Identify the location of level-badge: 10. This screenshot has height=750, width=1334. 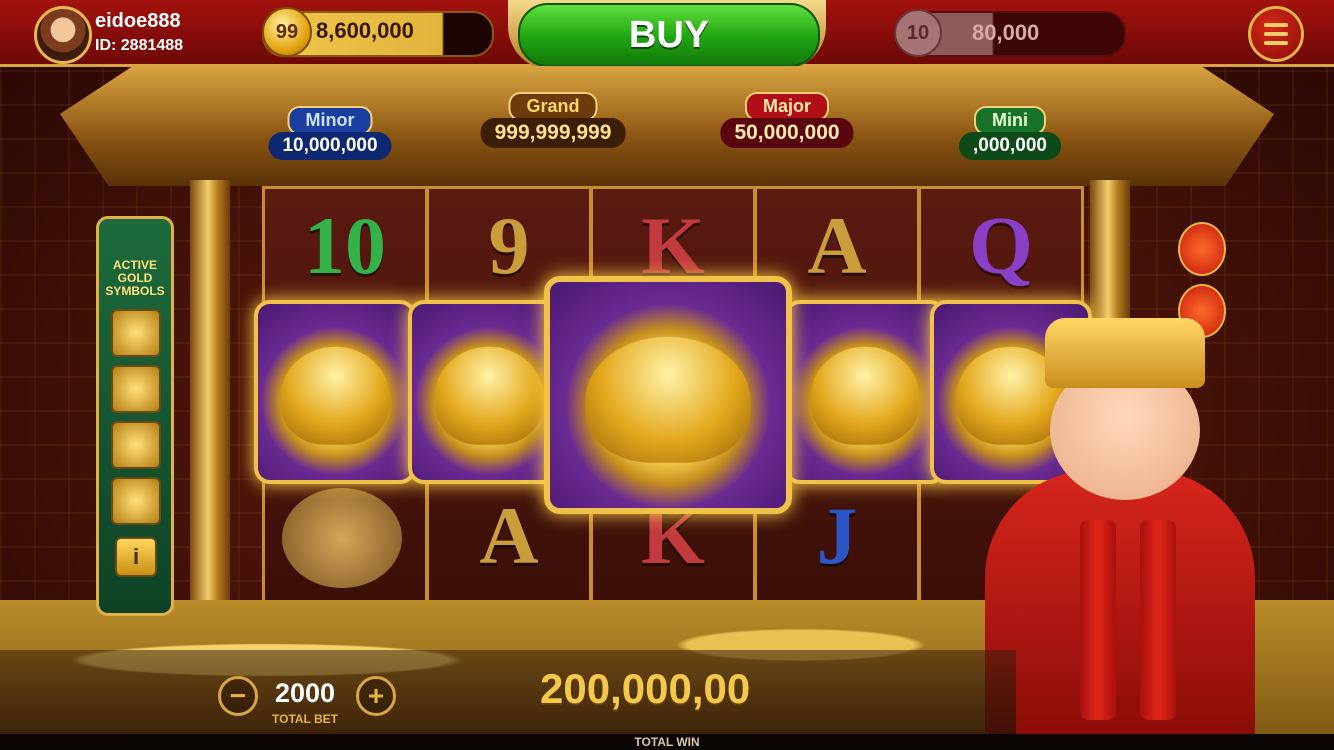
(918, 33).